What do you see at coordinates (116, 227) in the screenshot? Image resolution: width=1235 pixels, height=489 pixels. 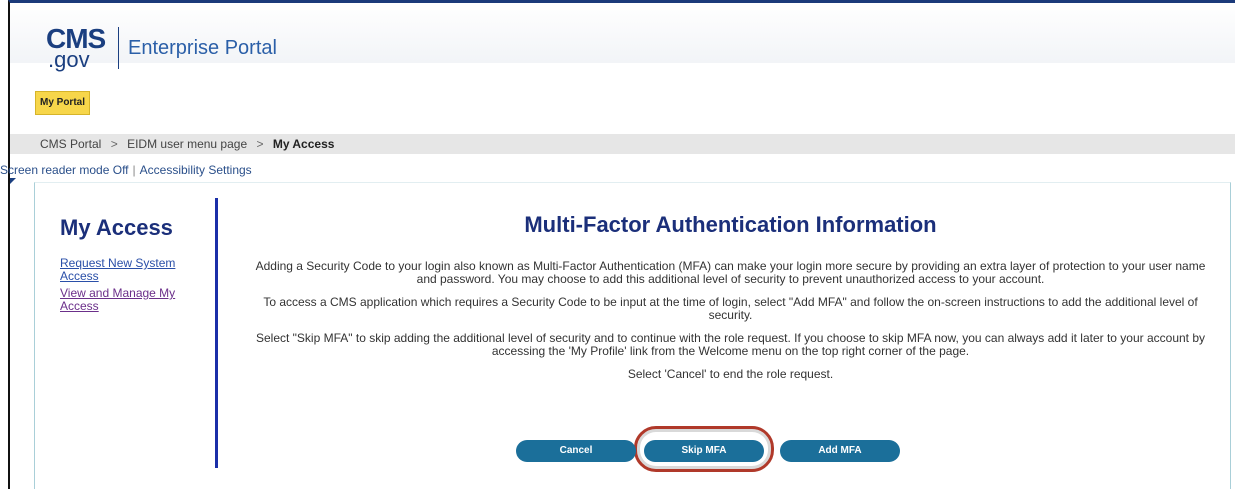 I see `sidebar-title: My Access` at bounding box center [116, 227].